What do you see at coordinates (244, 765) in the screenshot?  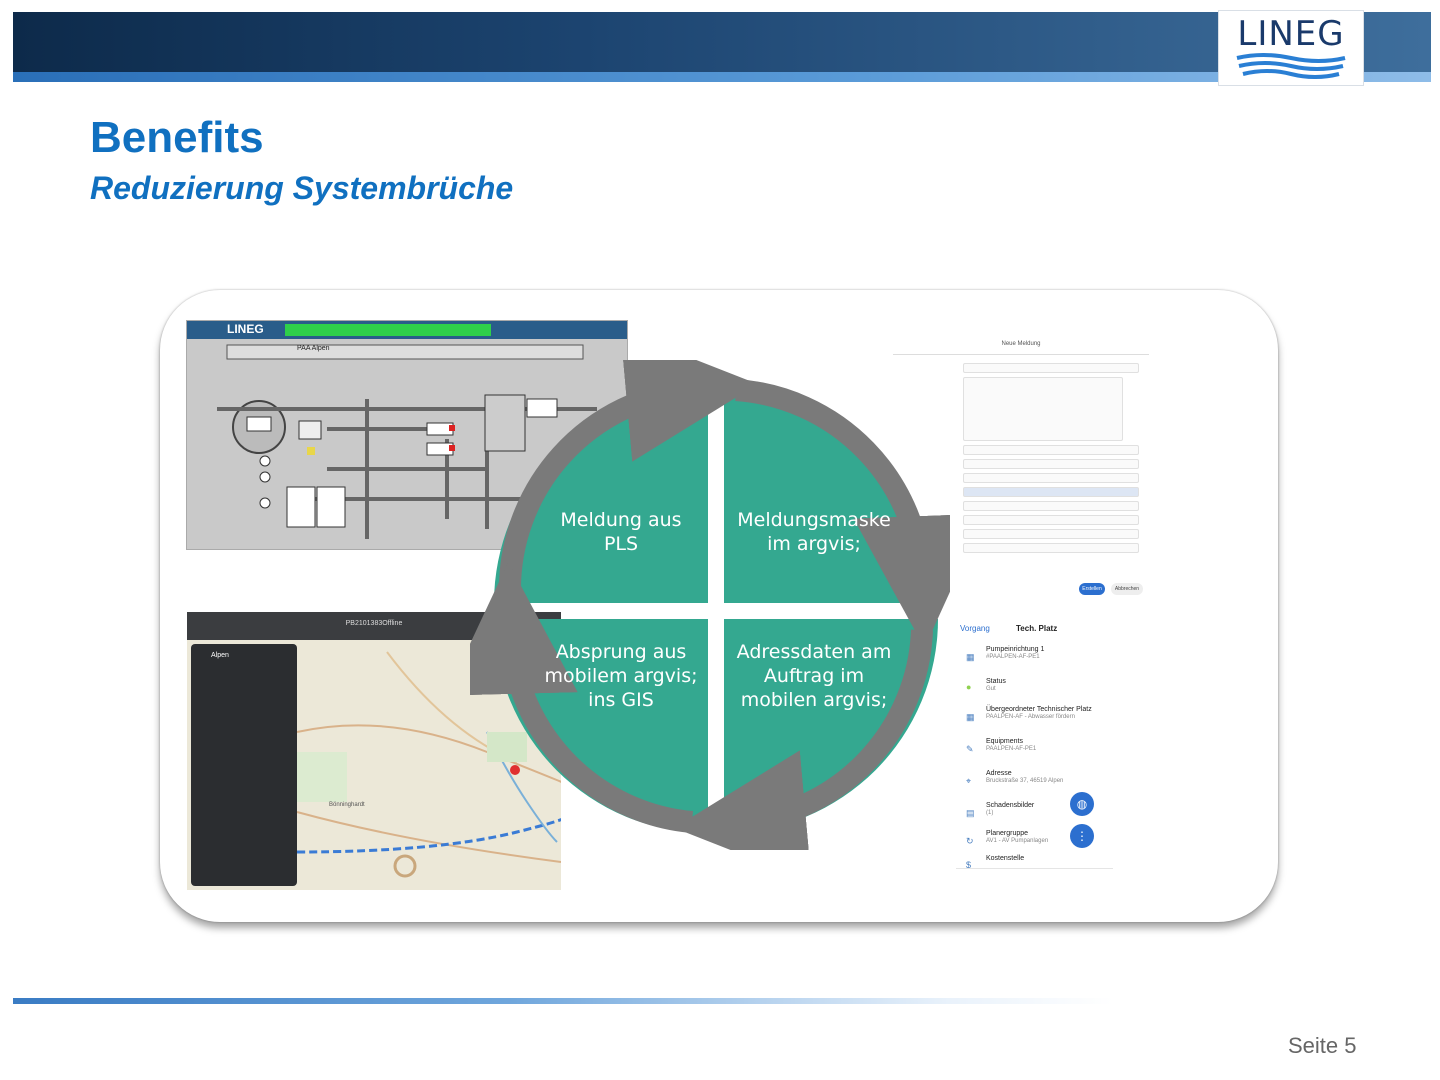 I see `map-attribute-panel: Alpen` at bounding box center [244, 765].